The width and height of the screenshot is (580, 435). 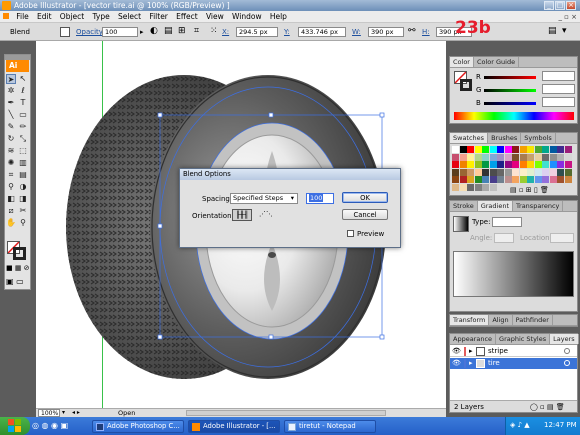 I want to click on menu-file: File, so click(x=22, y=17).